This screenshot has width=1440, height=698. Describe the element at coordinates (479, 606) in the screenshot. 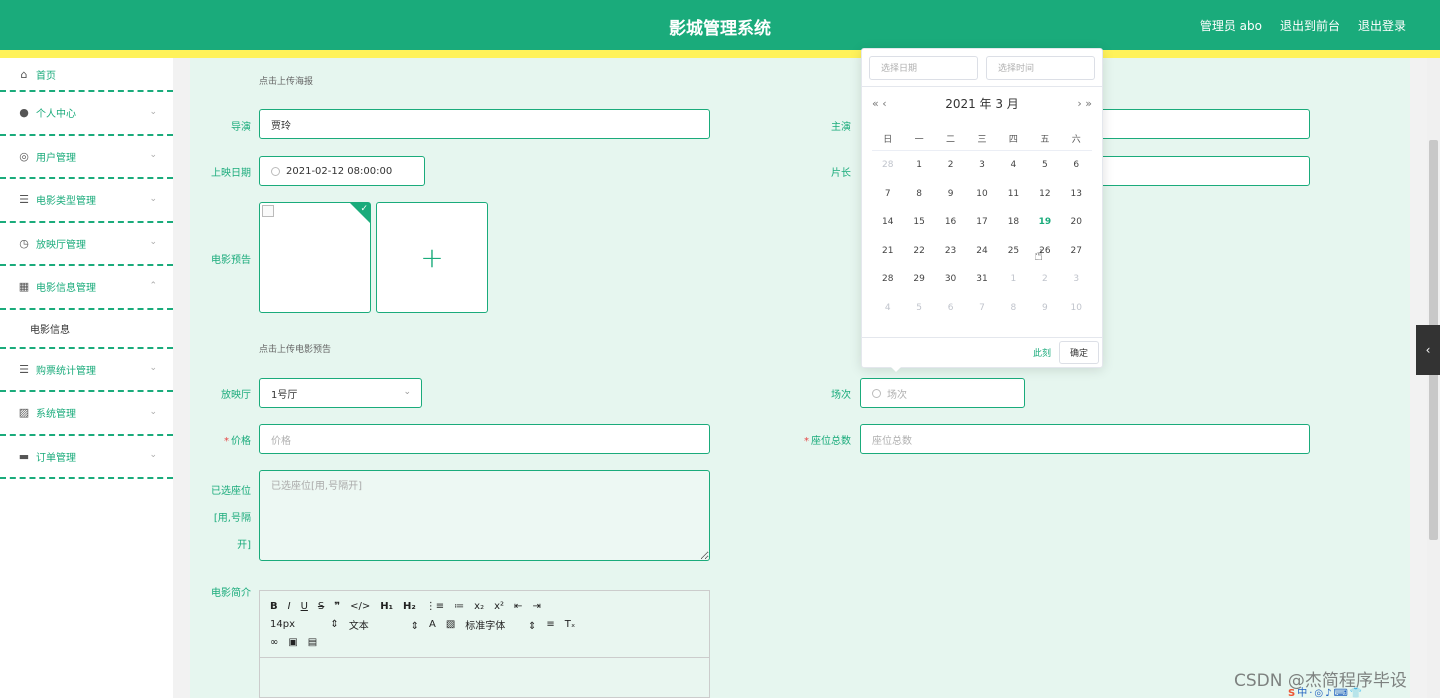

I see `subscript-icon: x₂` at that location.